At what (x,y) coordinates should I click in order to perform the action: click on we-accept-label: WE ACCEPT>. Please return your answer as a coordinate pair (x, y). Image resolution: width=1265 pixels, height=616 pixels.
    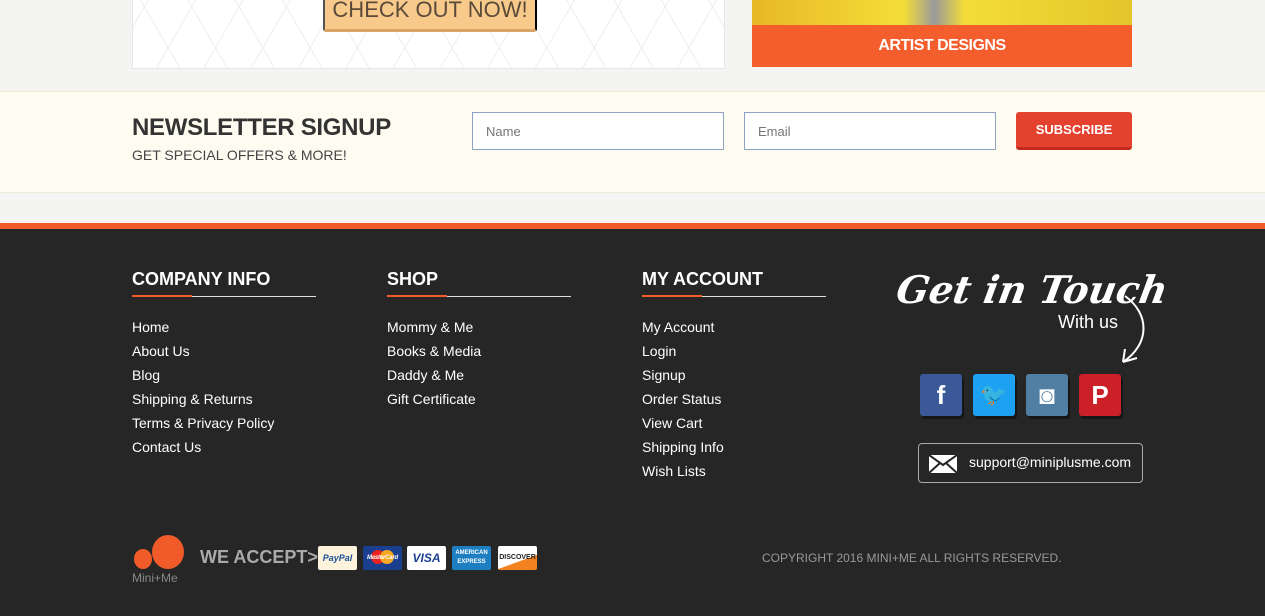
    Looking at the image, I should click on (259, 557).